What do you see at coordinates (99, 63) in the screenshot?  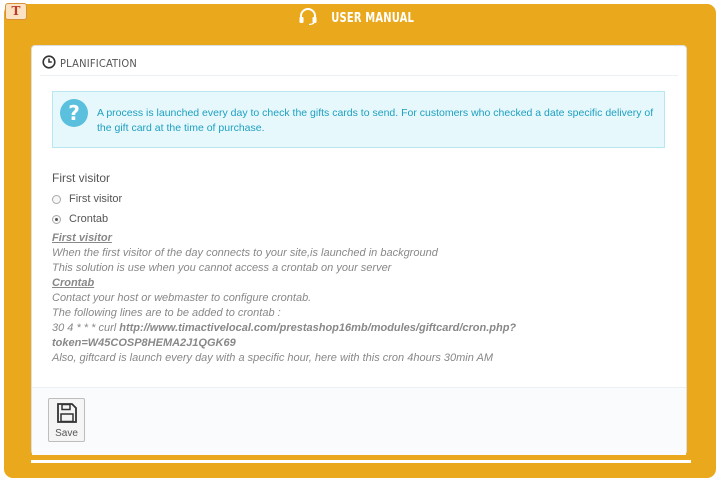 I see `panel-title: PLANIFICATION` at bounding box center [99, 63].